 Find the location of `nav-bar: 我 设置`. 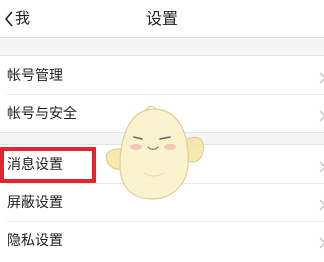

nav-bar: 我 设置 is located at coordinates (162, 19).